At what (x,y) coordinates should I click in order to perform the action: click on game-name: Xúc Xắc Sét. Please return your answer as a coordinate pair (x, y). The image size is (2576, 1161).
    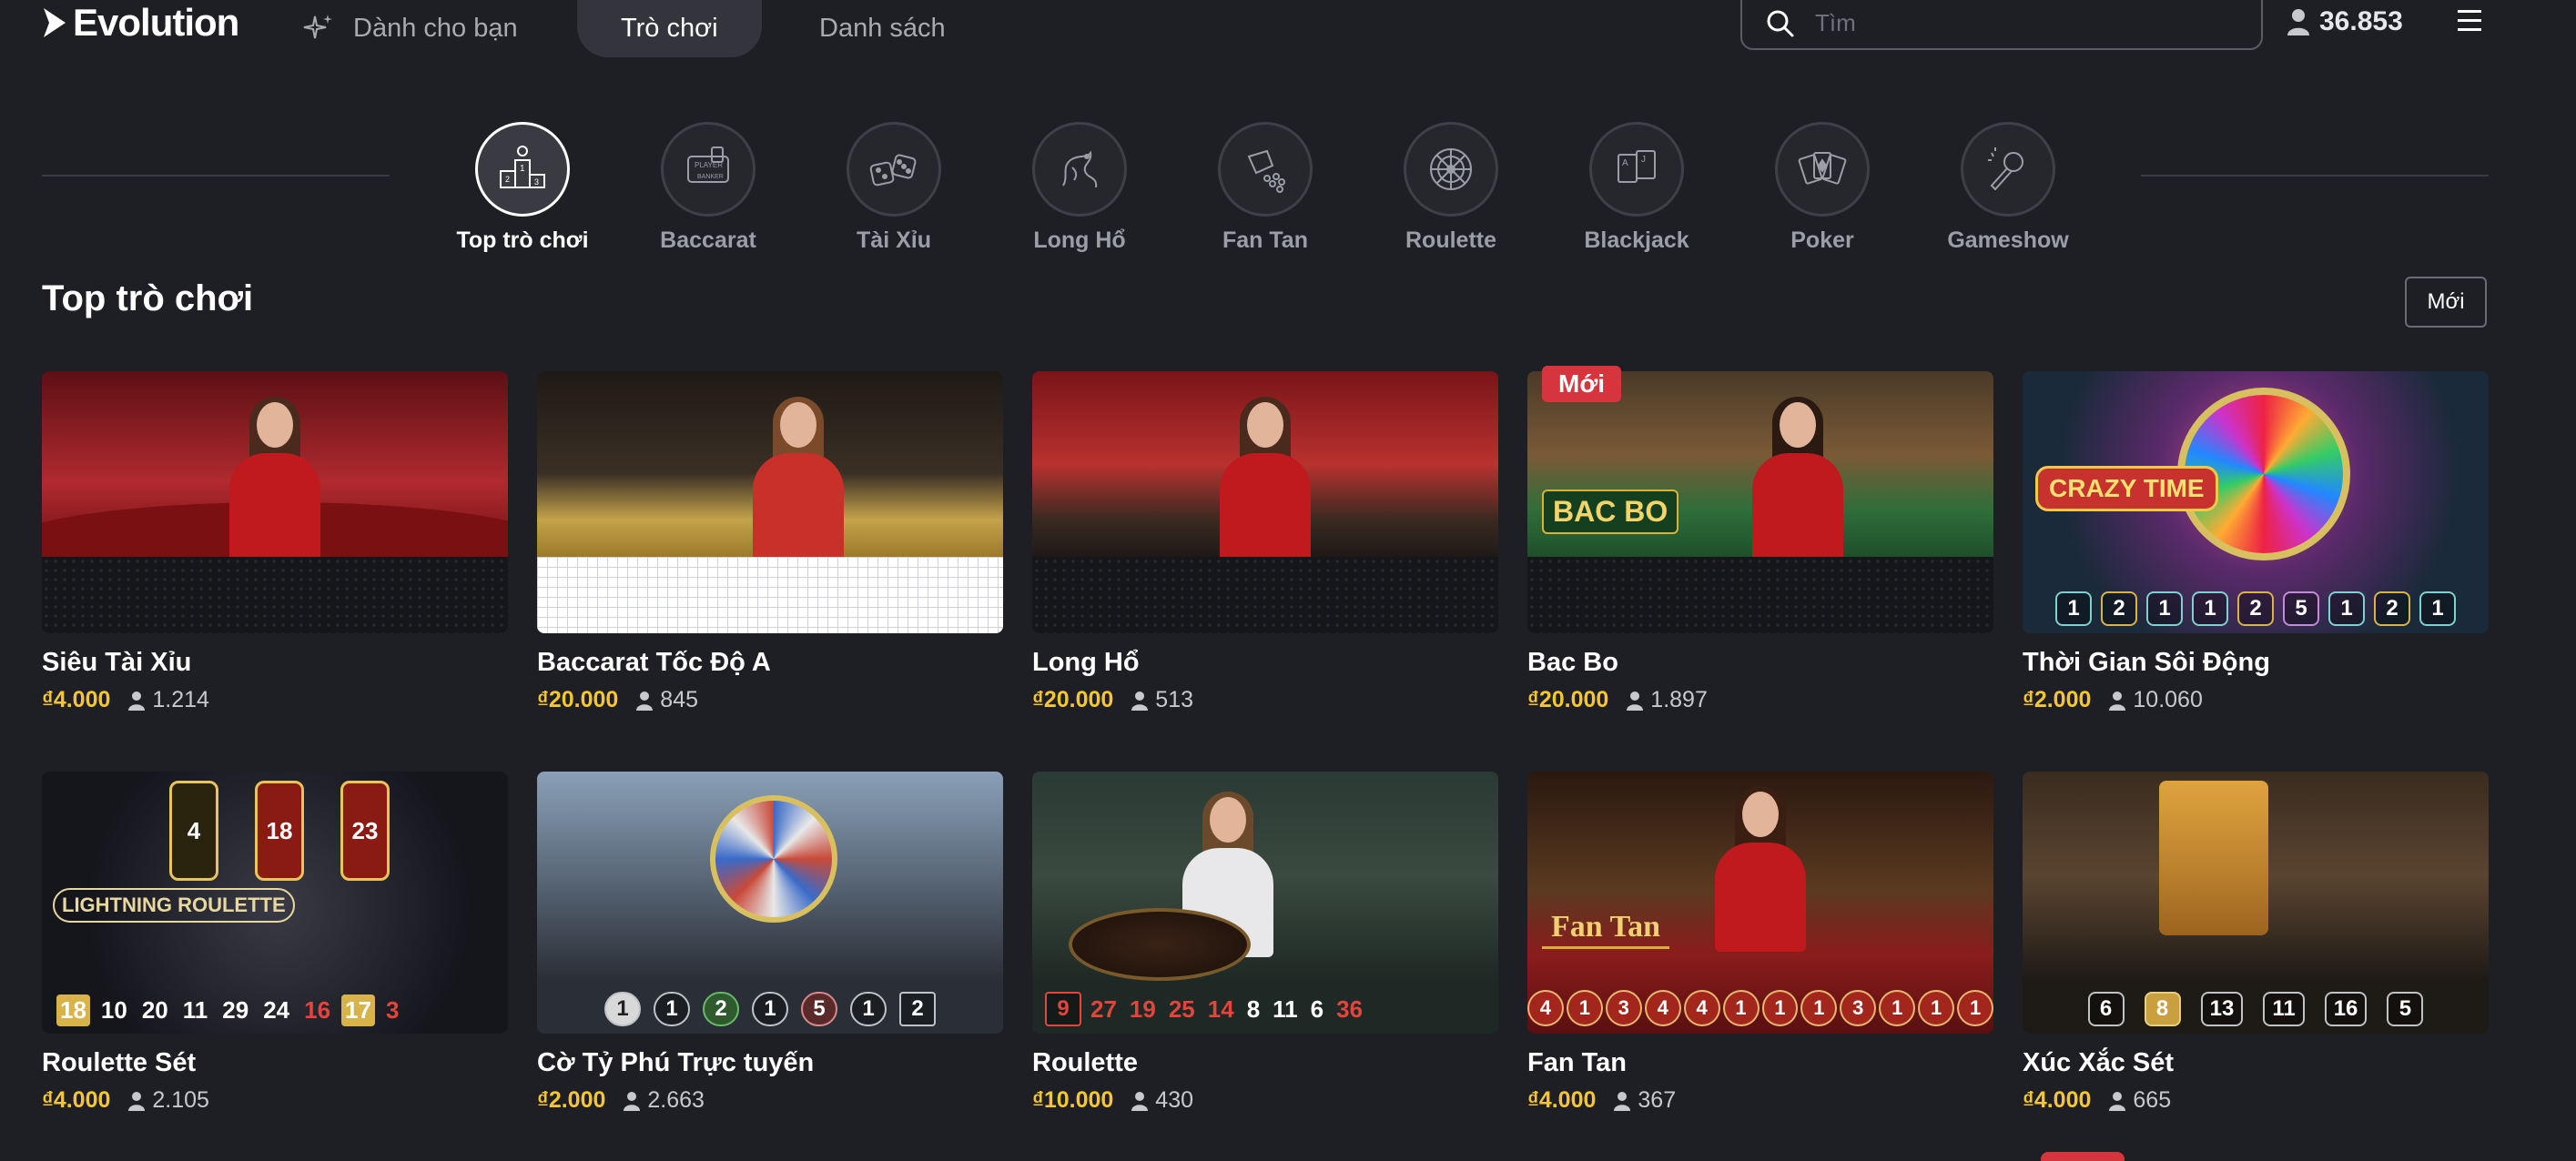
    Looking at the image, I should click on (2099, 1062).